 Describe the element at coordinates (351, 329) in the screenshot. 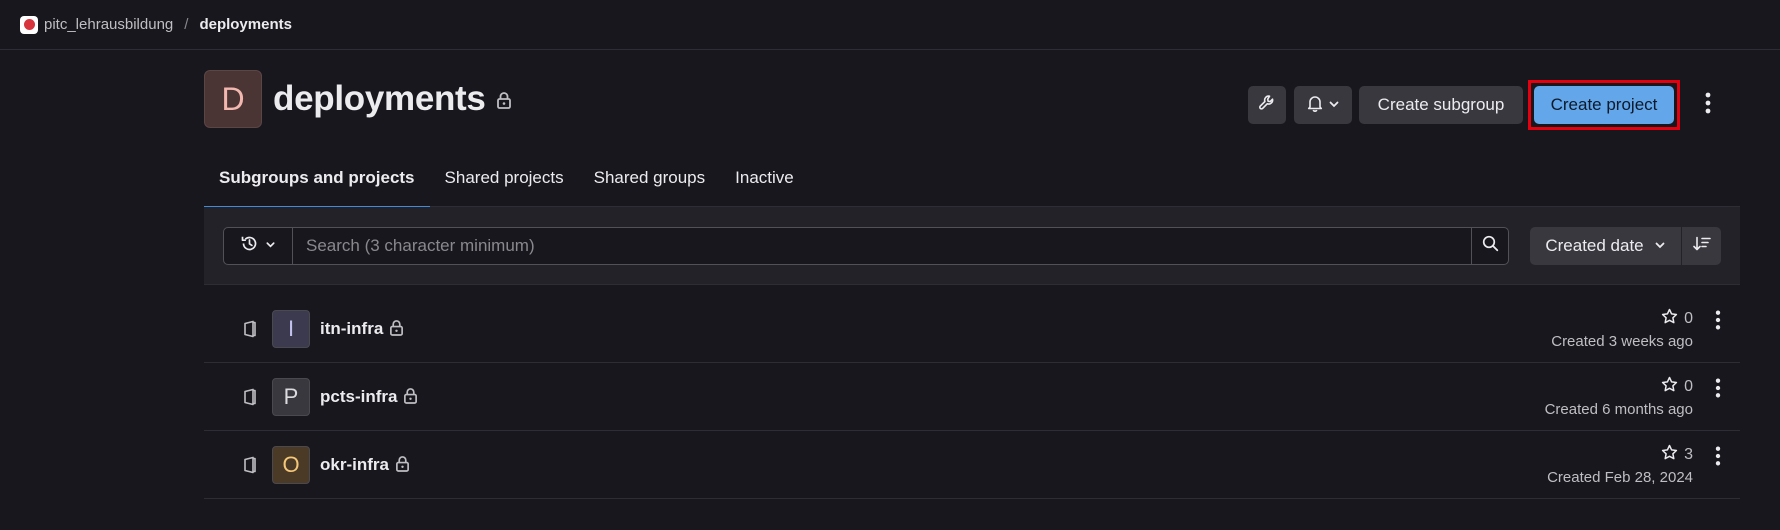

I see `project-name-link: itn-infra` at that location.